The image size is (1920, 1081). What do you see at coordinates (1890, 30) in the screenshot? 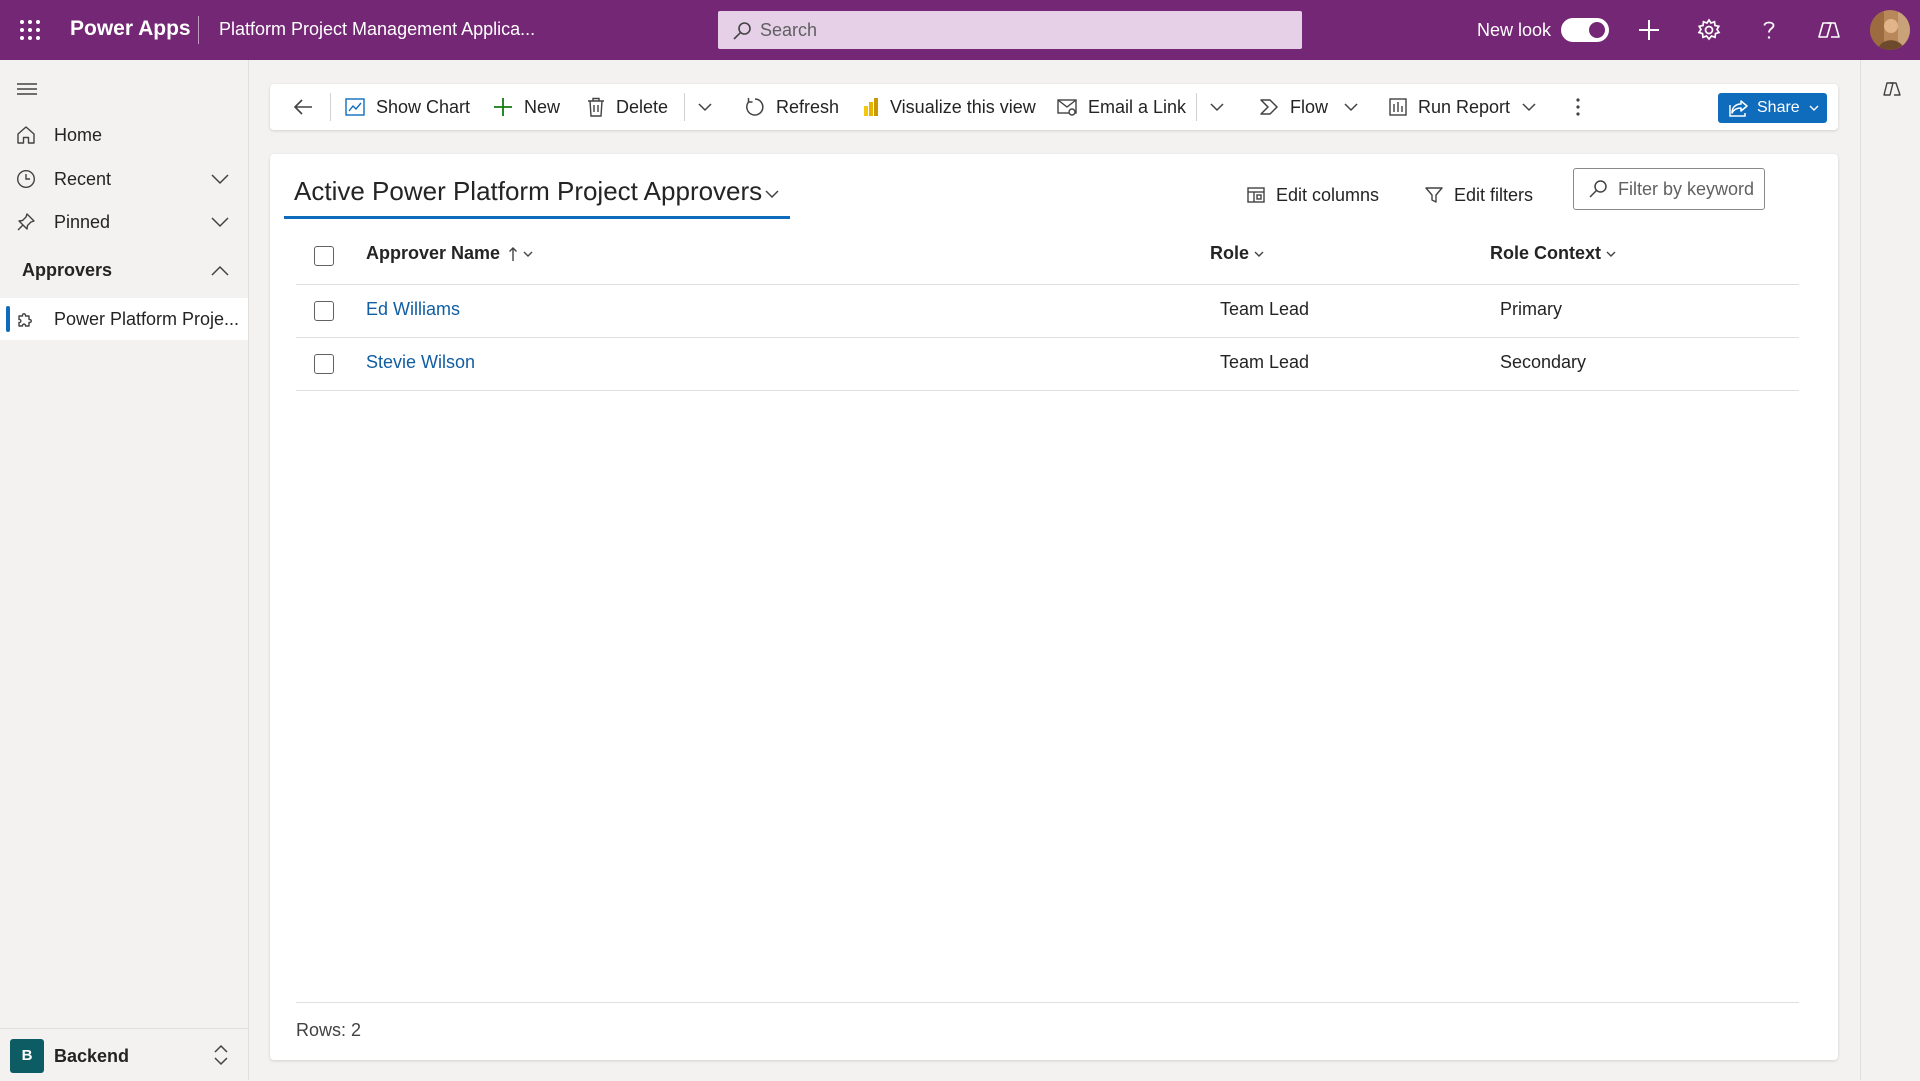
I see `user-avatar` at bounding box center [1890, 30].